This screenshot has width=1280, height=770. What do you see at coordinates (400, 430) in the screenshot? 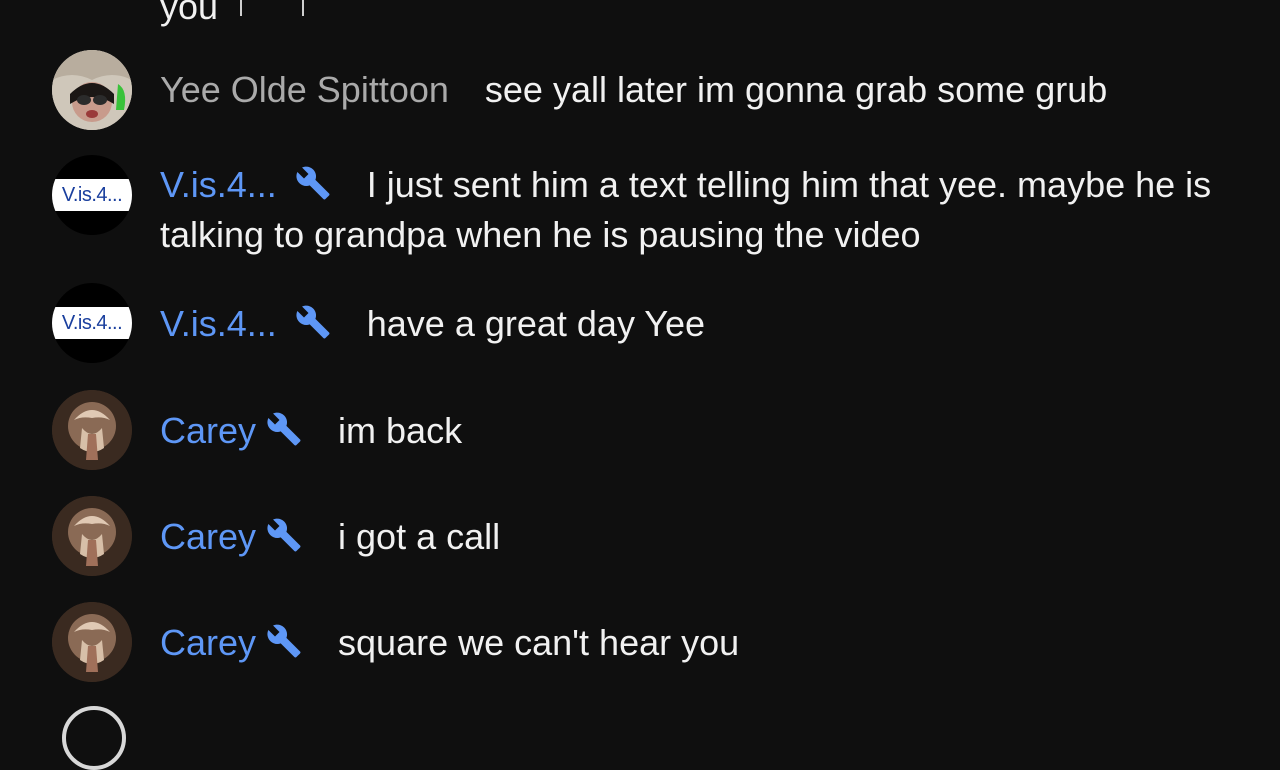
I see `message-text: im back` at bounding box center [400, 430].